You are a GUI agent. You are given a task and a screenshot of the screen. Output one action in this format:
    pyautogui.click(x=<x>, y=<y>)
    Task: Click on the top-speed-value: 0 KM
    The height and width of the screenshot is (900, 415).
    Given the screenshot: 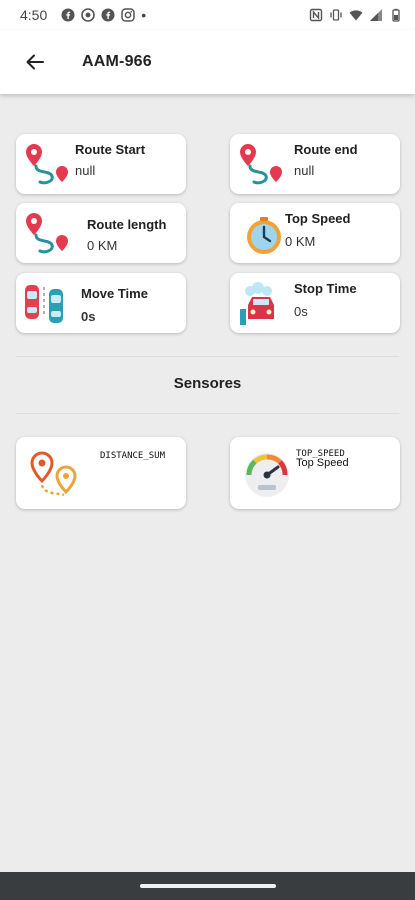 What is the action you would take?
    pyautogui.click(x=300, y=241)
    